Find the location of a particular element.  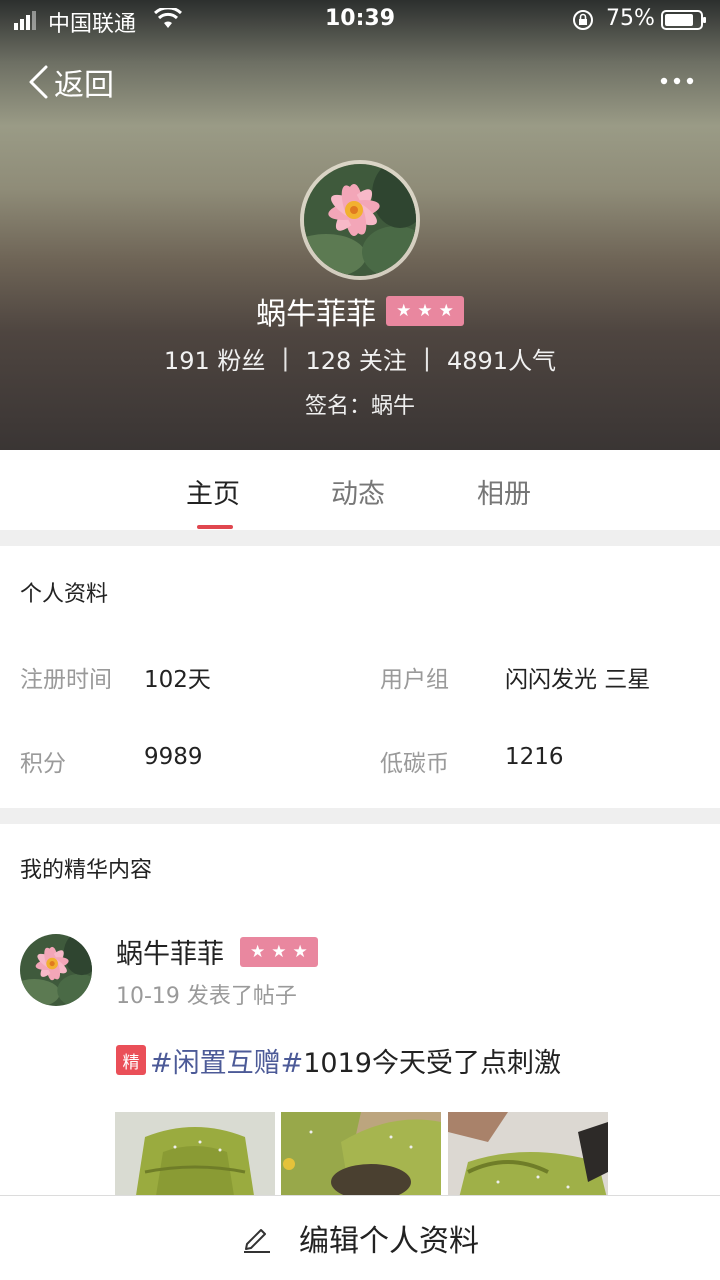

post-title: 精 #闲置互赠# 1019今天受了点刺激 is located at coordinates (338, 1060).